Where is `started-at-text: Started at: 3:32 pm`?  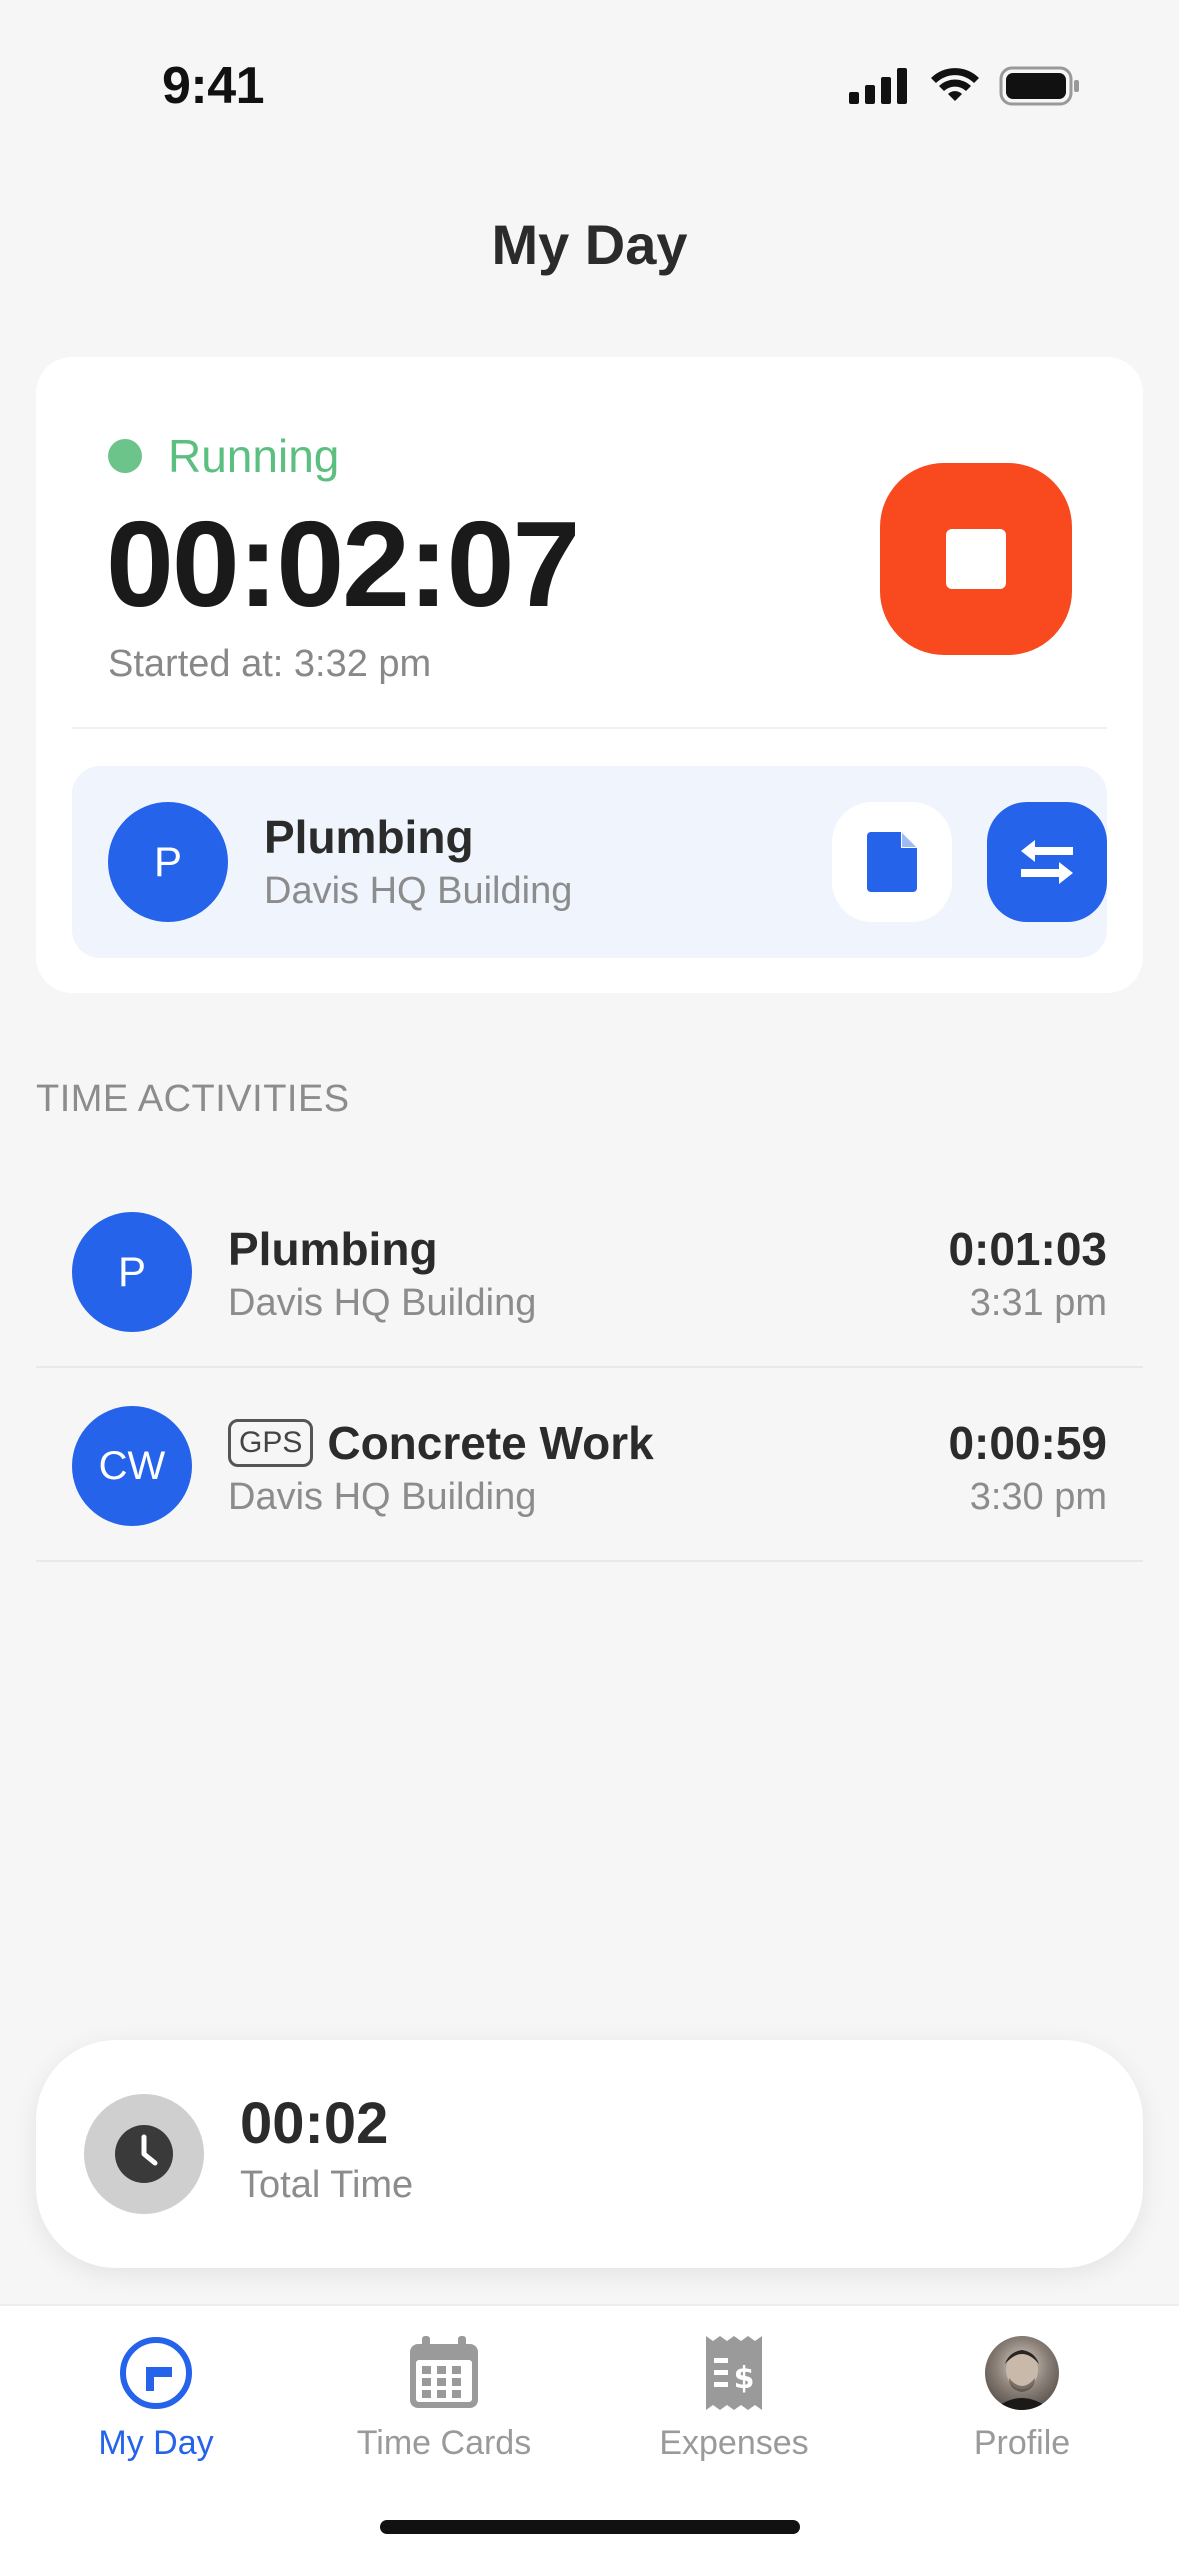
started-at-text: Started at: 3:32 pm is located at coordinates (270, 664).